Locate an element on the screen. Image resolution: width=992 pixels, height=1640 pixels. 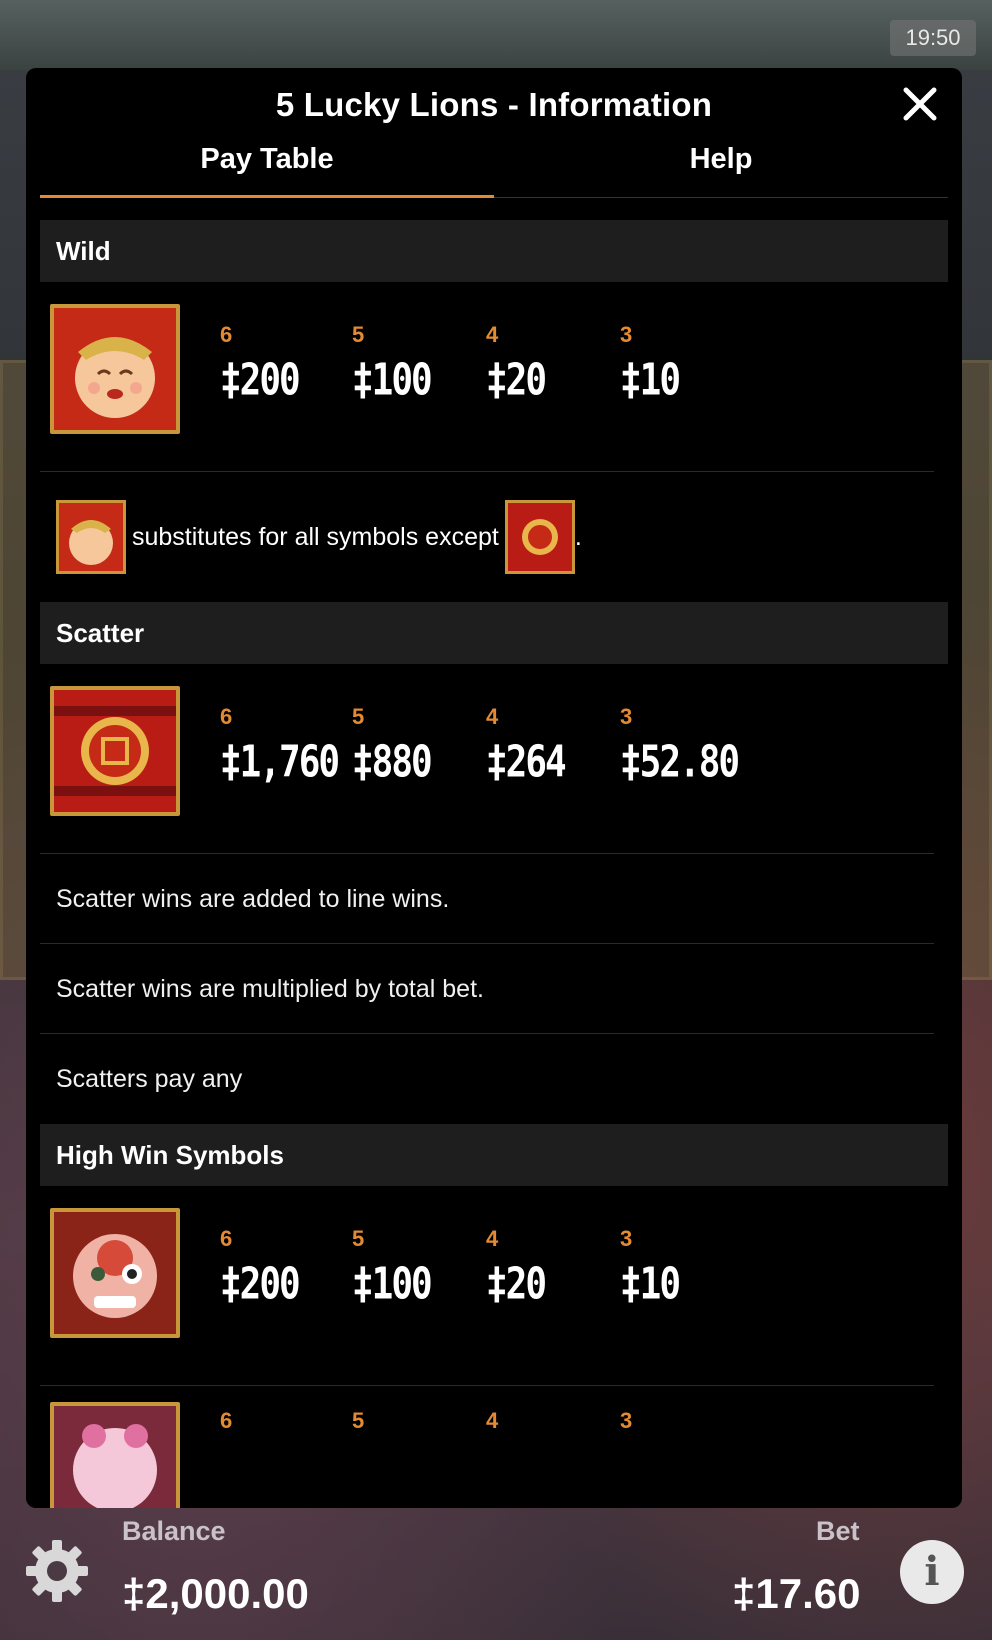
payout-column: 3 ‡52.80 is located at coordinates (685, 745).